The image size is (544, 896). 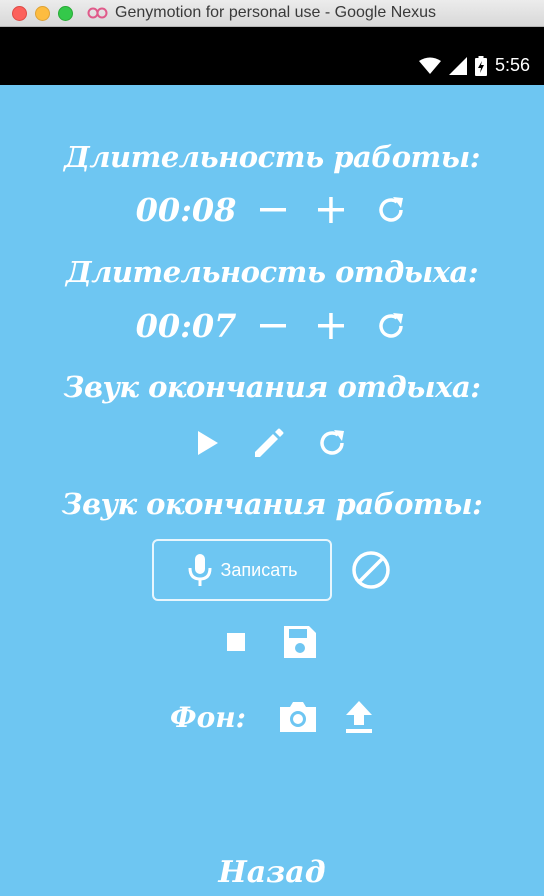 I want to click on camera-icon, so click(x=298, y=717).